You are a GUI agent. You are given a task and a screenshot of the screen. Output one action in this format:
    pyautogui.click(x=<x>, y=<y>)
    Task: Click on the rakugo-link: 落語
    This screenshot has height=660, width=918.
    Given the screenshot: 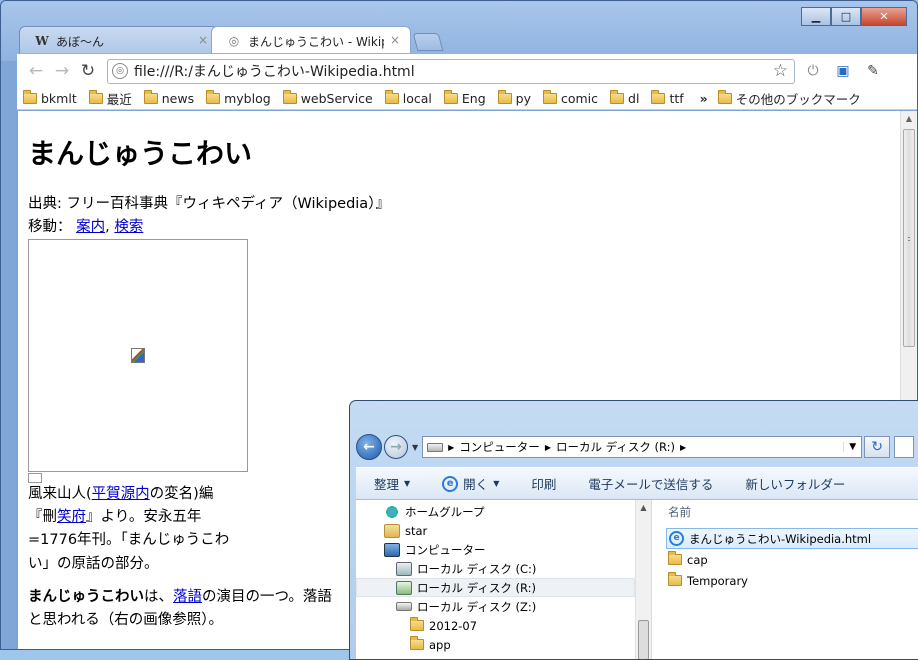 What is the action you would take?
    pyautogui.click(x=187, y=597)
    